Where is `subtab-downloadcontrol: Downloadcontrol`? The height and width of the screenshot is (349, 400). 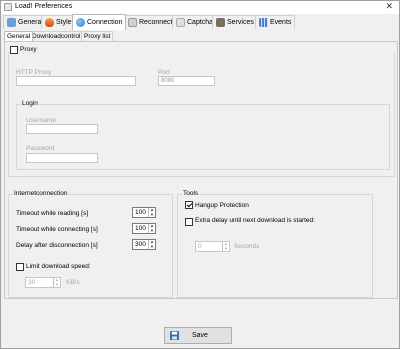 subtab-downloadcontrol: Downloadcontrol is located at coordinates (56, 36).